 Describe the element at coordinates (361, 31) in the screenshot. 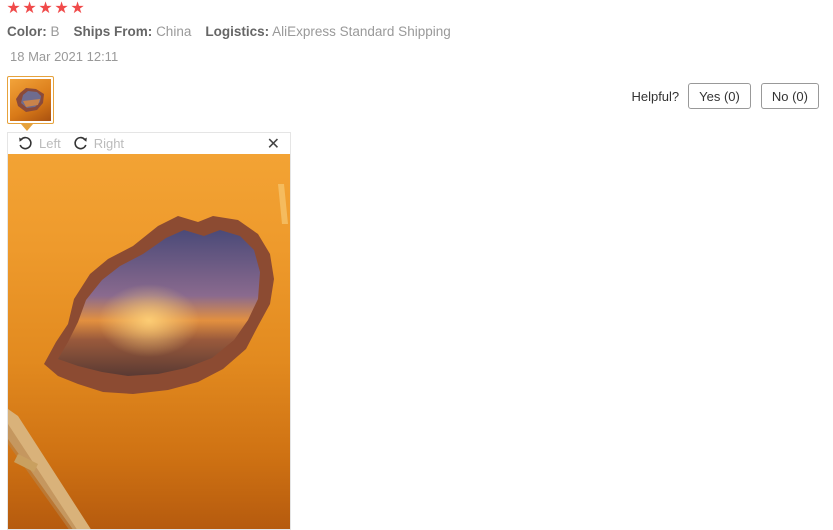

I see `logistics-value: AliExpress Standard Shipping` at that location.